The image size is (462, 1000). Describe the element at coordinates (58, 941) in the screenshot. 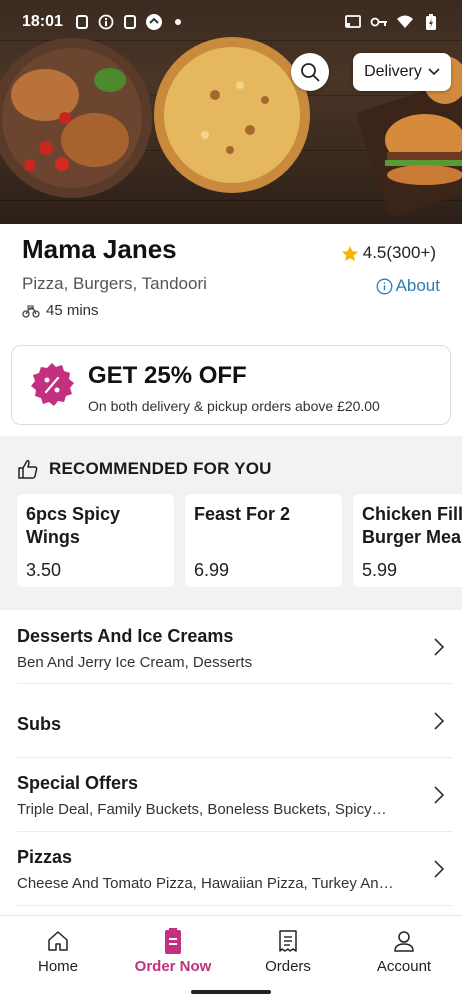

I see `home-icon` at that location.